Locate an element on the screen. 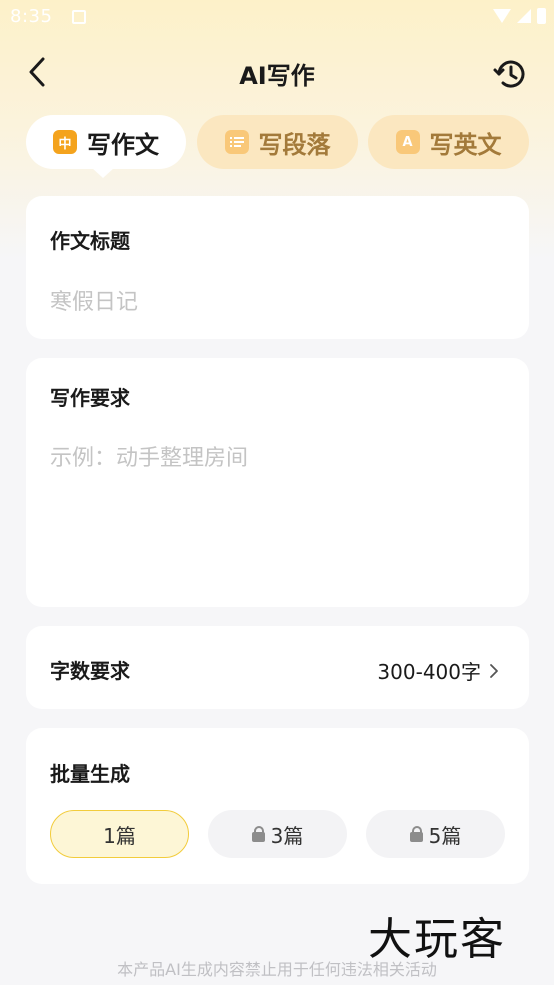 The height and width of the screenshot is (985, 554). word-count-row: 字数要求 300-400字 is located at coordinates (277, 667).